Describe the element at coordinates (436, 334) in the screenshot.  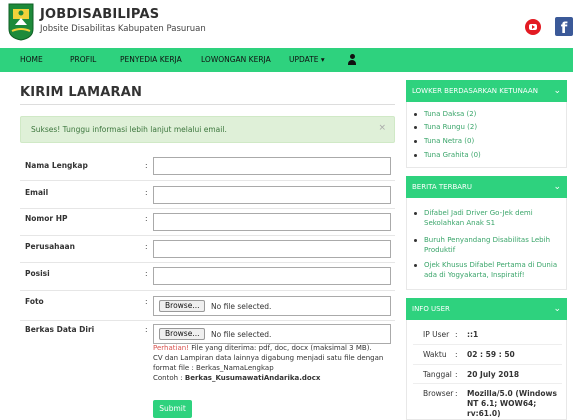
I see `info-label-ip: IP User` at that location.